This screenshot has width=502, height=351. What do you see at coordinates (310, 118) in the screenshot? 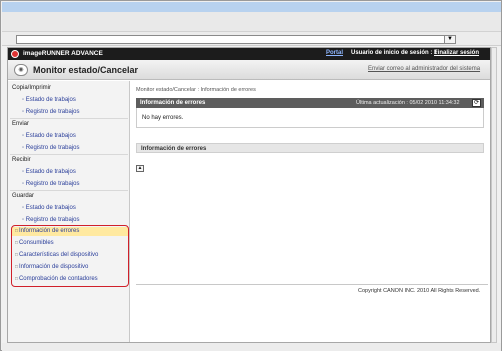
I see `error-panel-body: No hay errores.` at bounding box center [310, 118].